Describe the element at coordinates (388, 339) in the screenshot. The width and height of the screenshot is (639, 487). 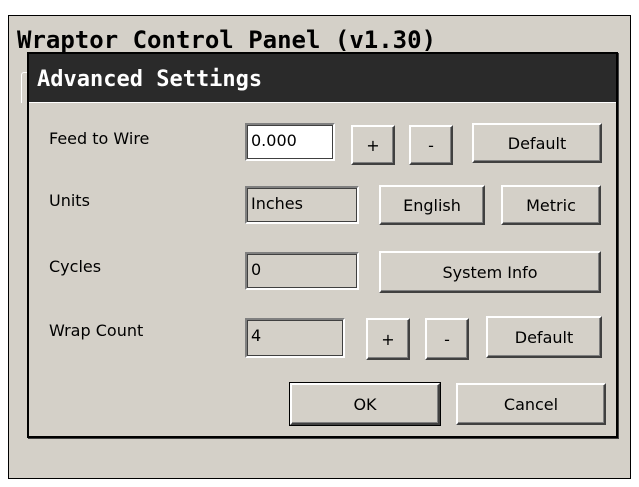
I see `wrap-count-increment-button: +` at that location.